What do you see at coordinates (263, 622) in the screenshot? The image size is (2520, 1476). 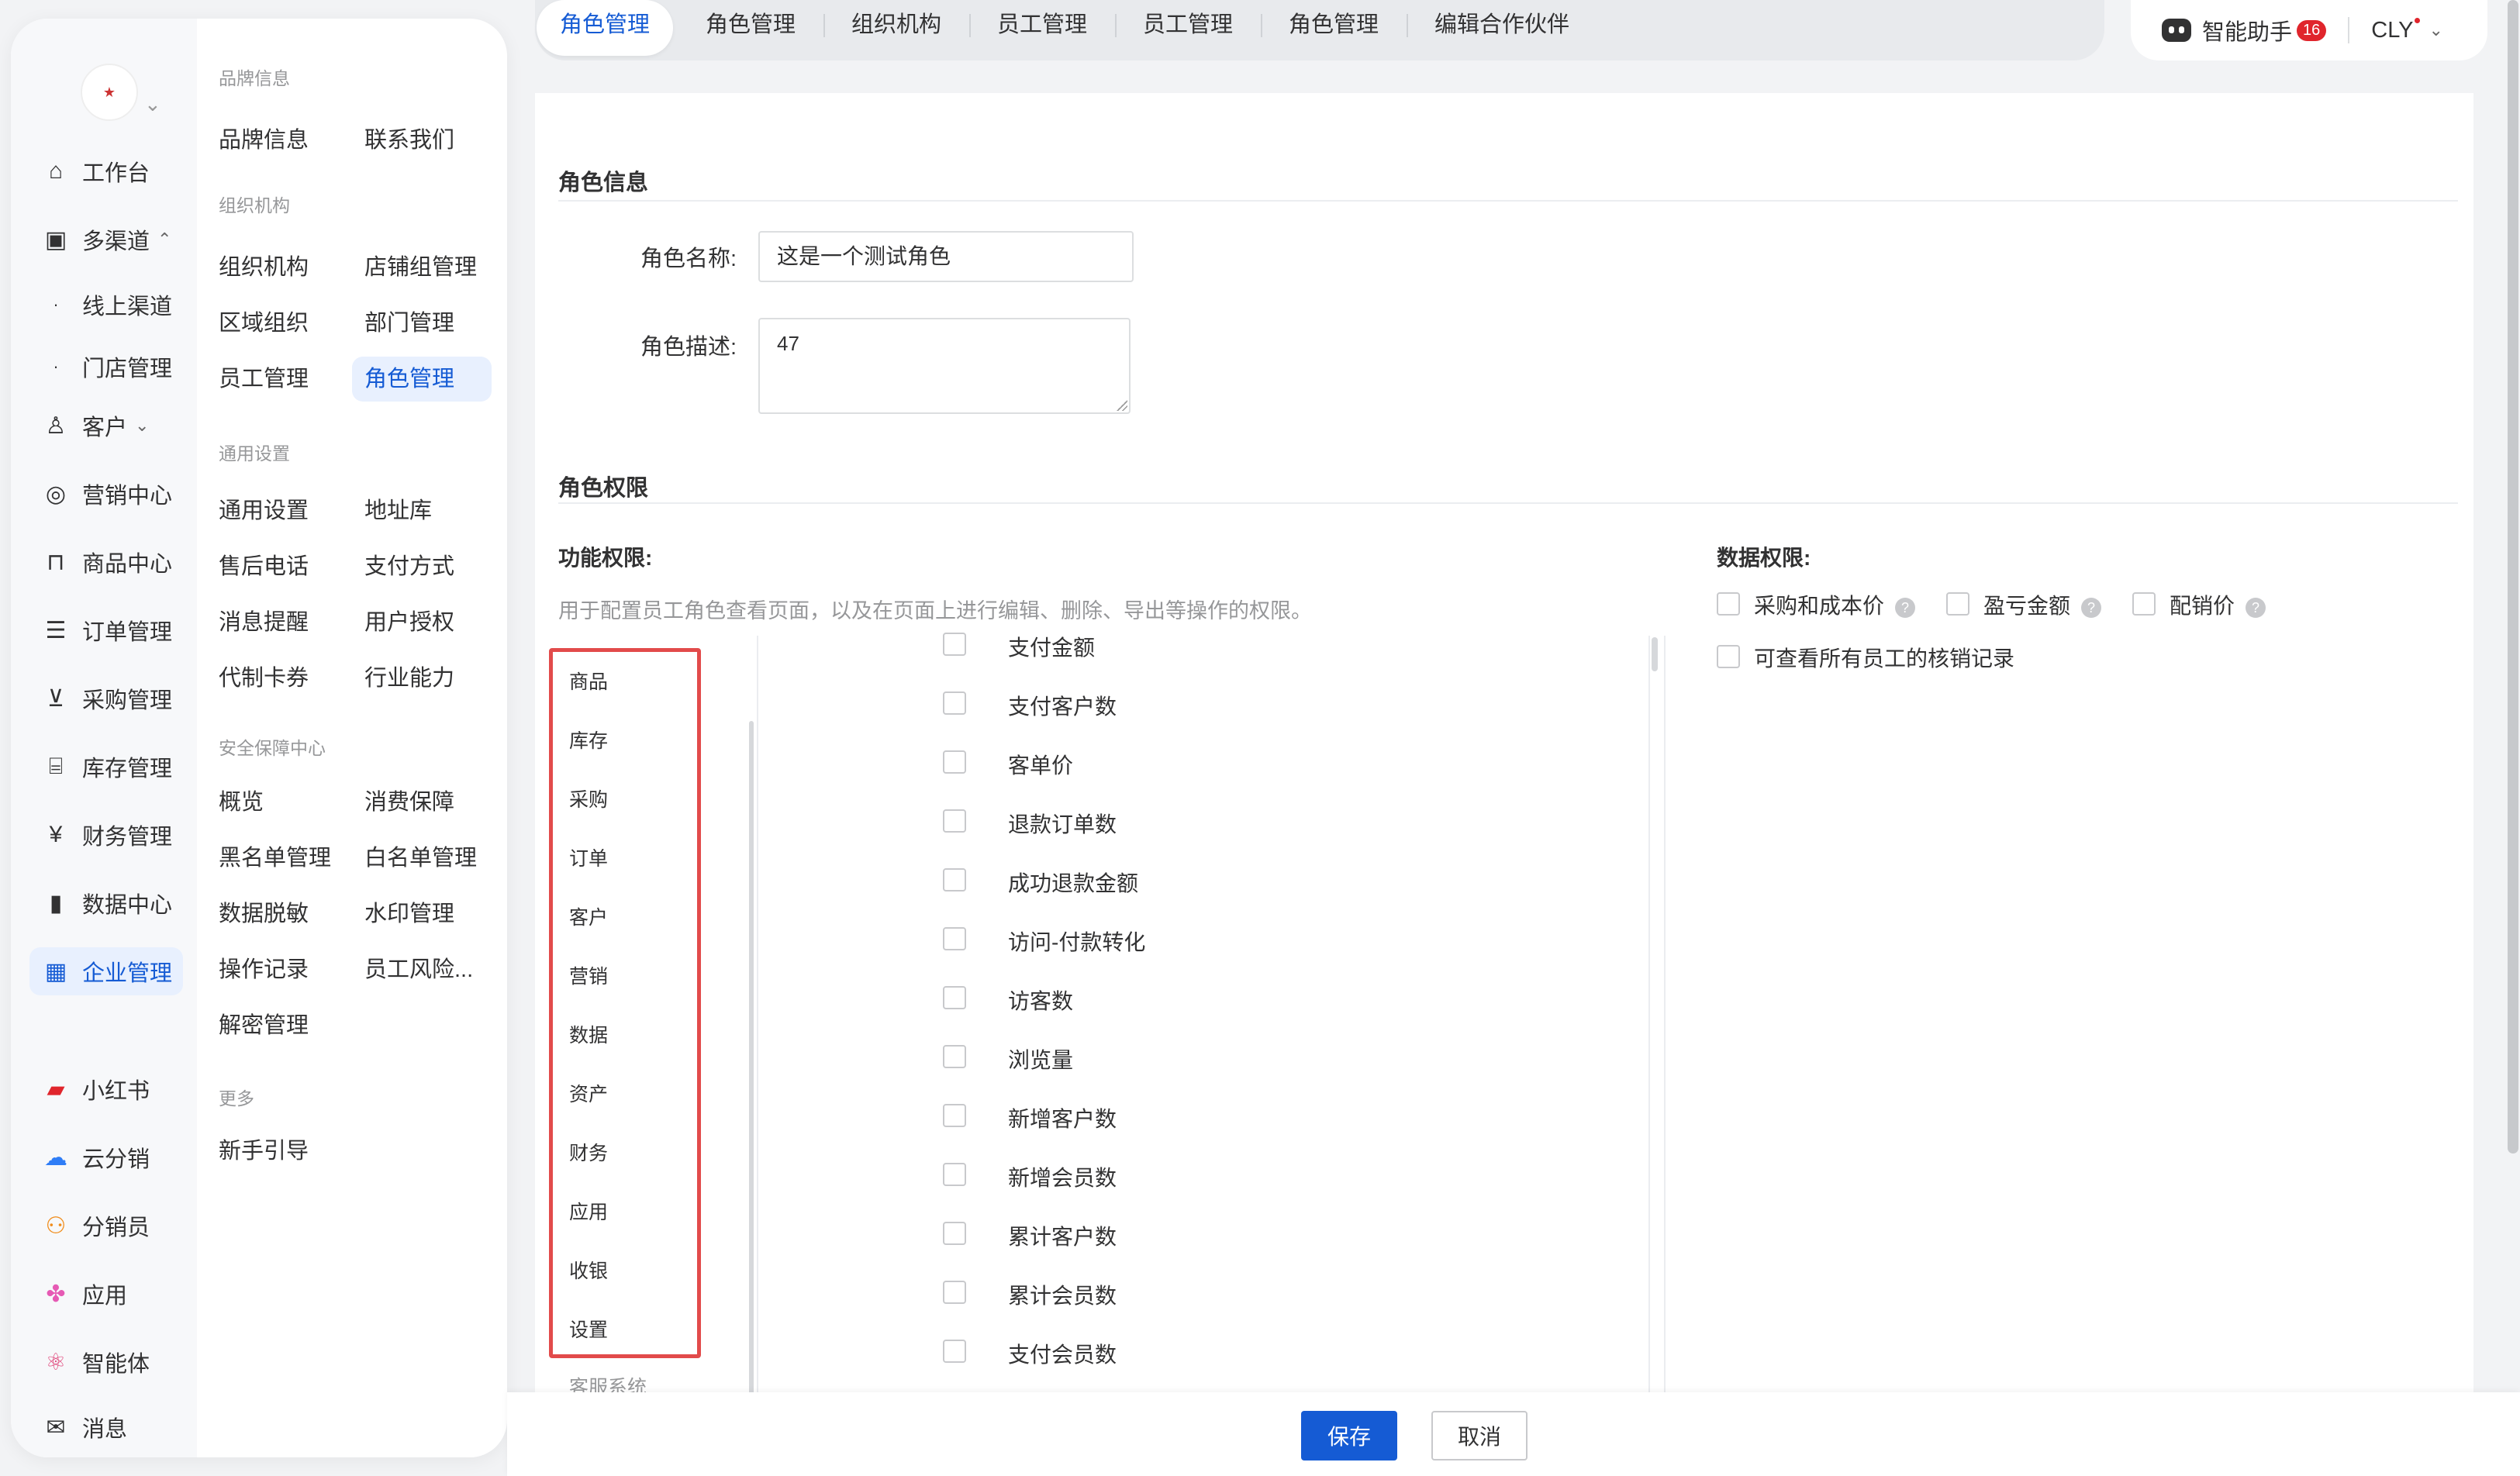 I see `subnav-item: 消息提醒` at bounding box center [263, 622].